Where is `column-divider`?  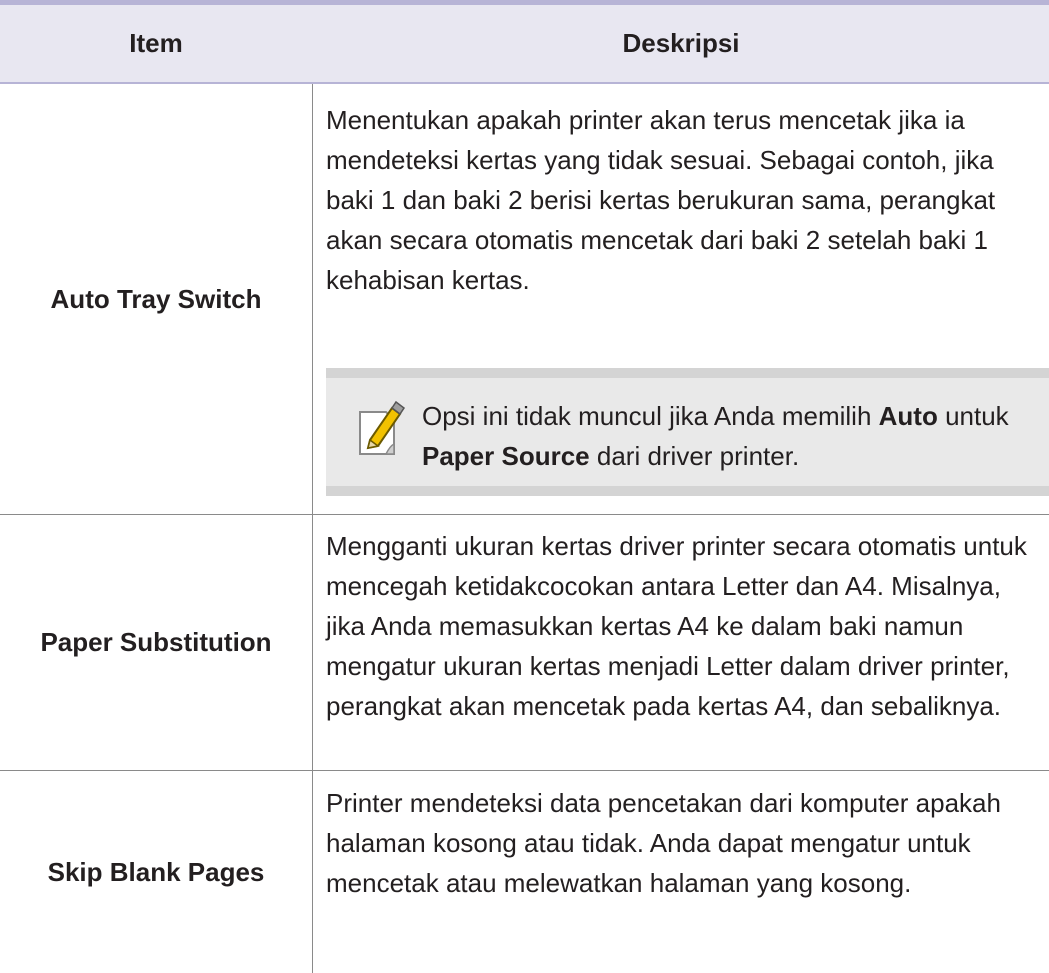
column-divider is located at coordinates (312, 528).